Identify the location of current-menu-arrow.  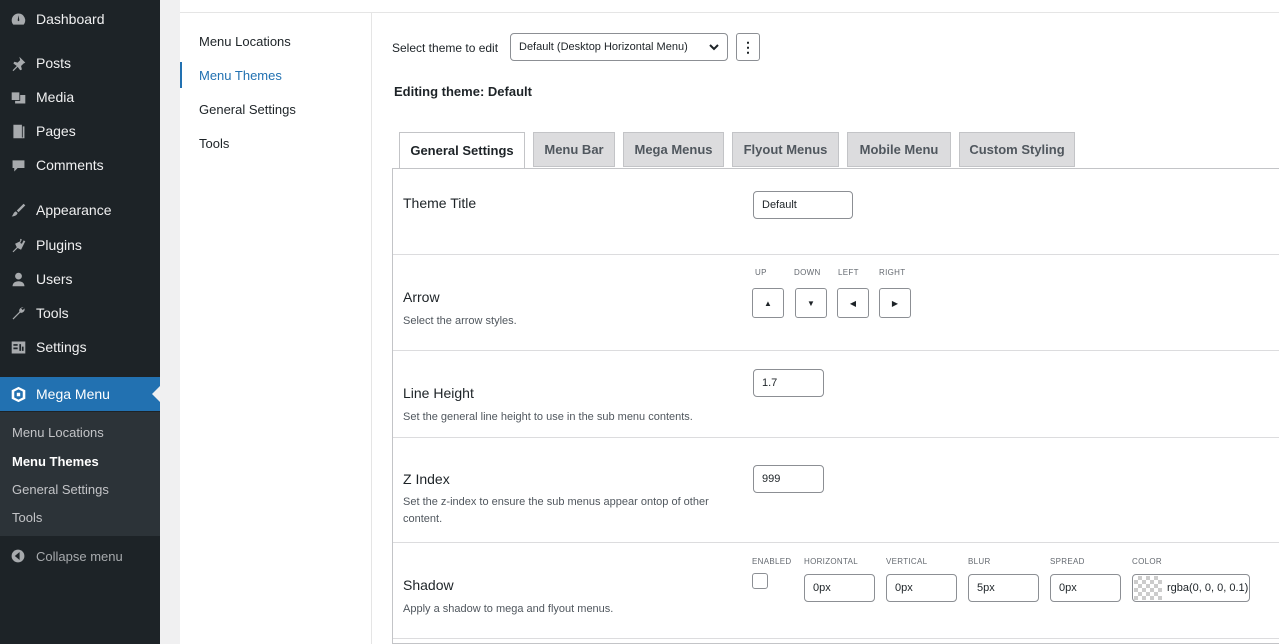
(156, 394).